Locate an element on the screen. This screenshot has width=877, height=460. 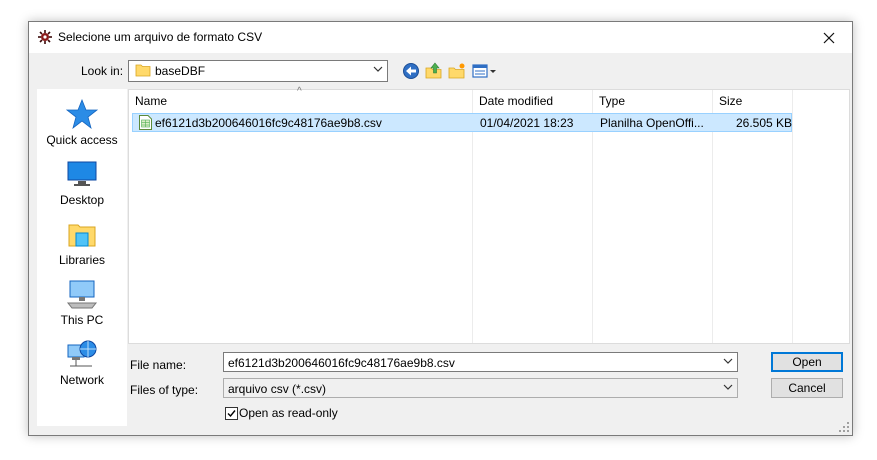
look-in-value: baseDBF is located at coordinates (180, 71).